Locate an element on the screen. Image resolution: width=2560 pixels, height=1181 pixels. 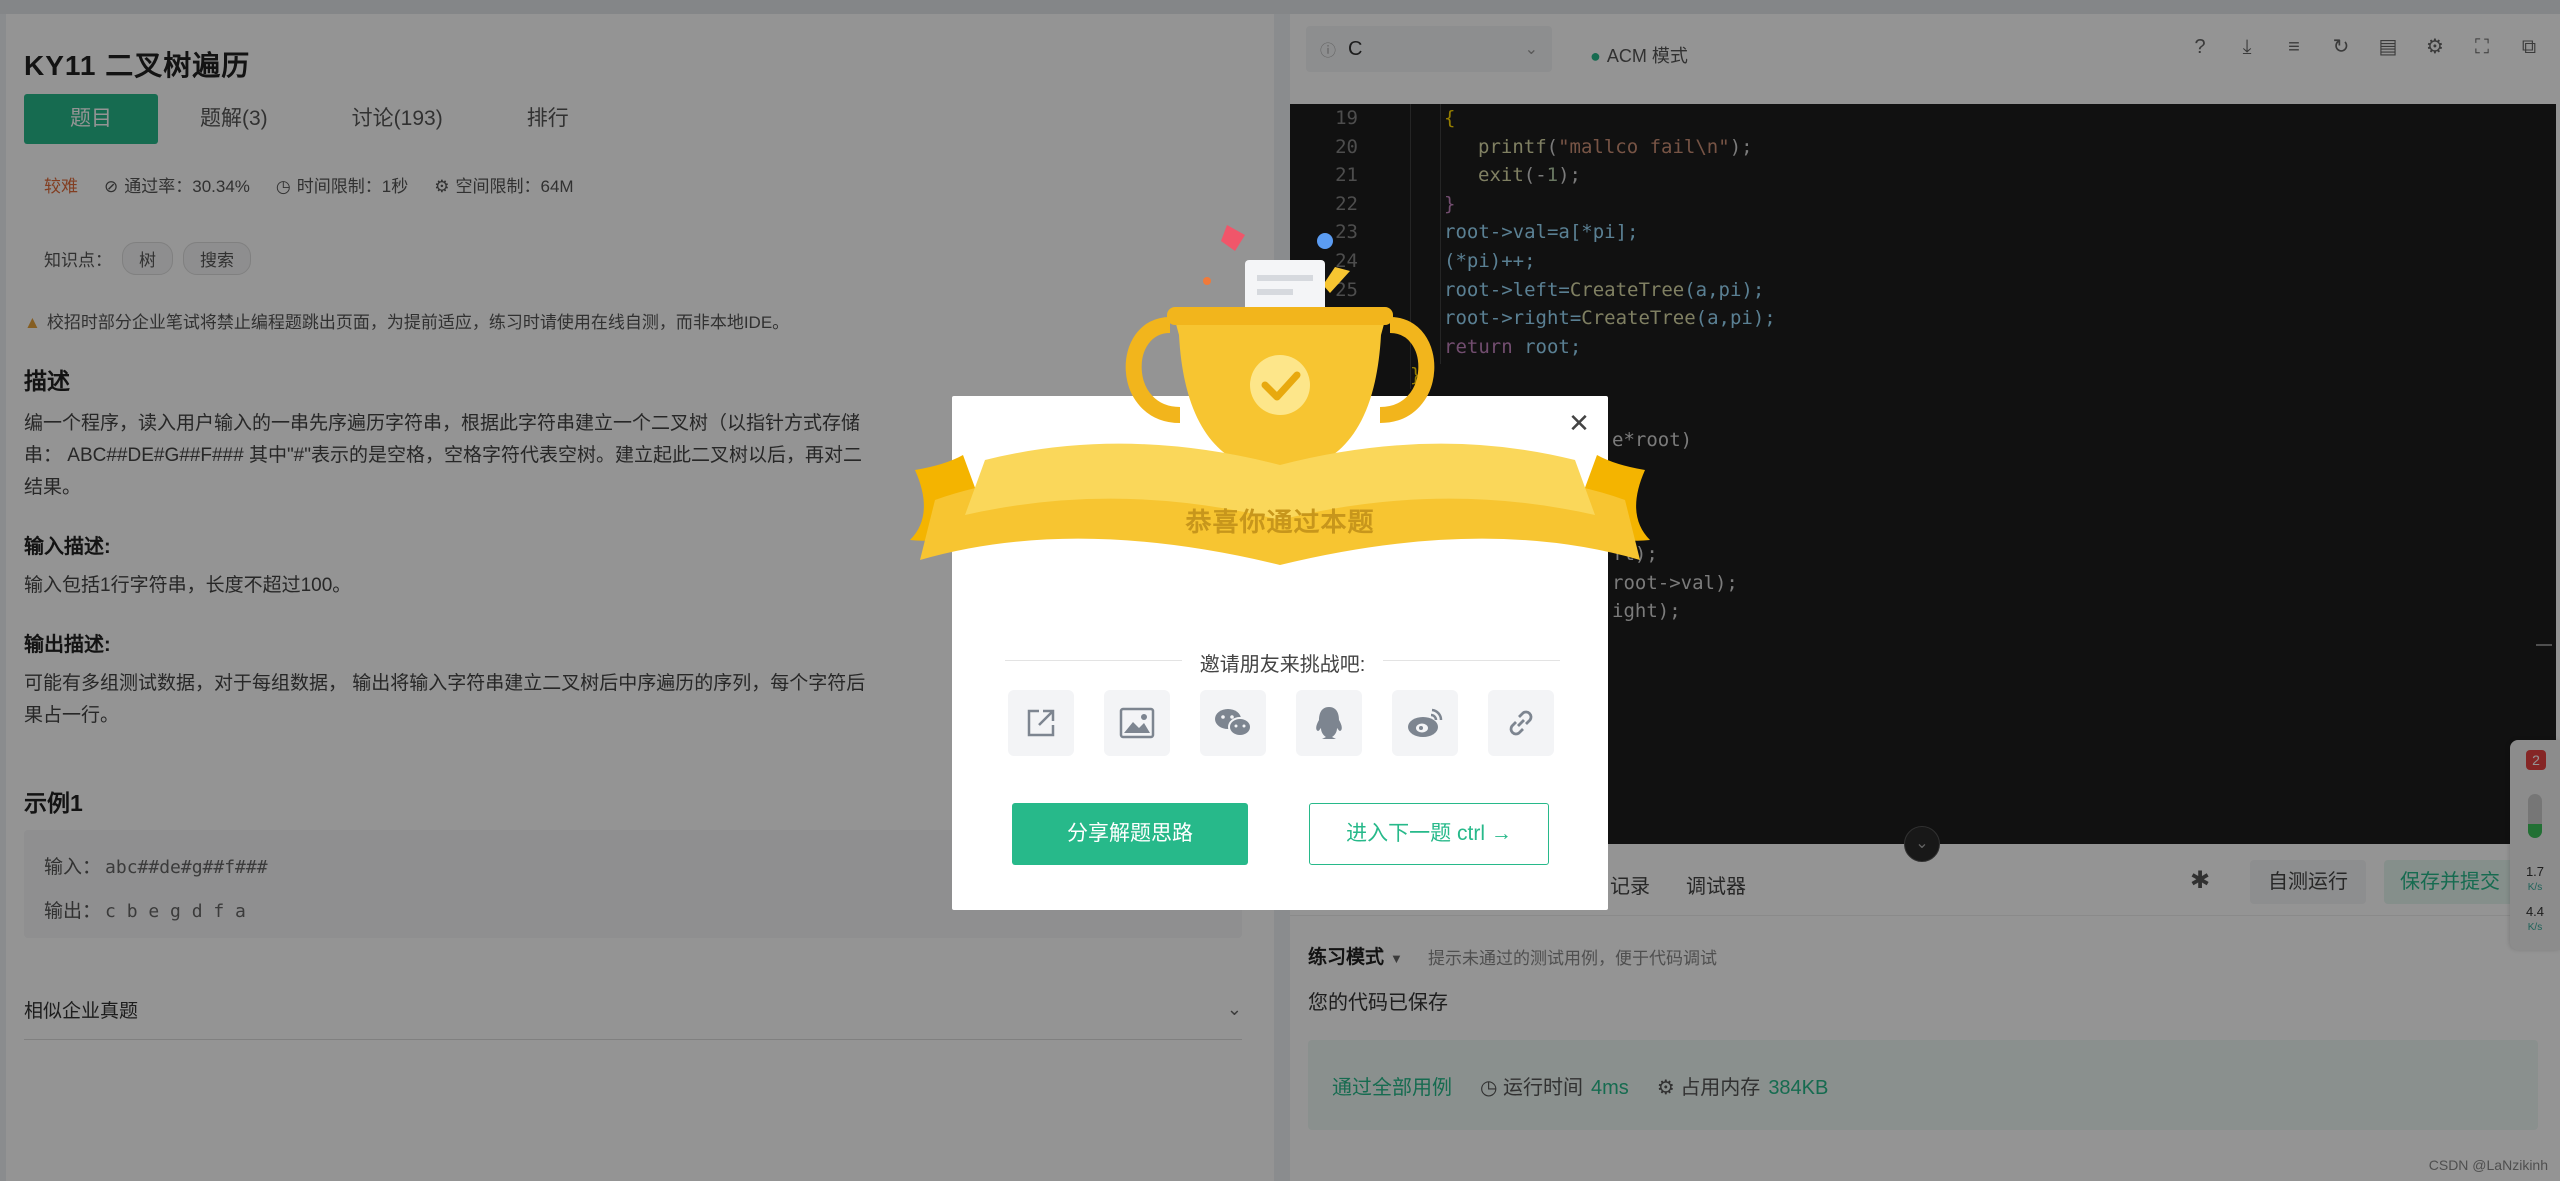
invite-text: 邀请朋友来挑战吧: is located at coordinates (1282, 665).